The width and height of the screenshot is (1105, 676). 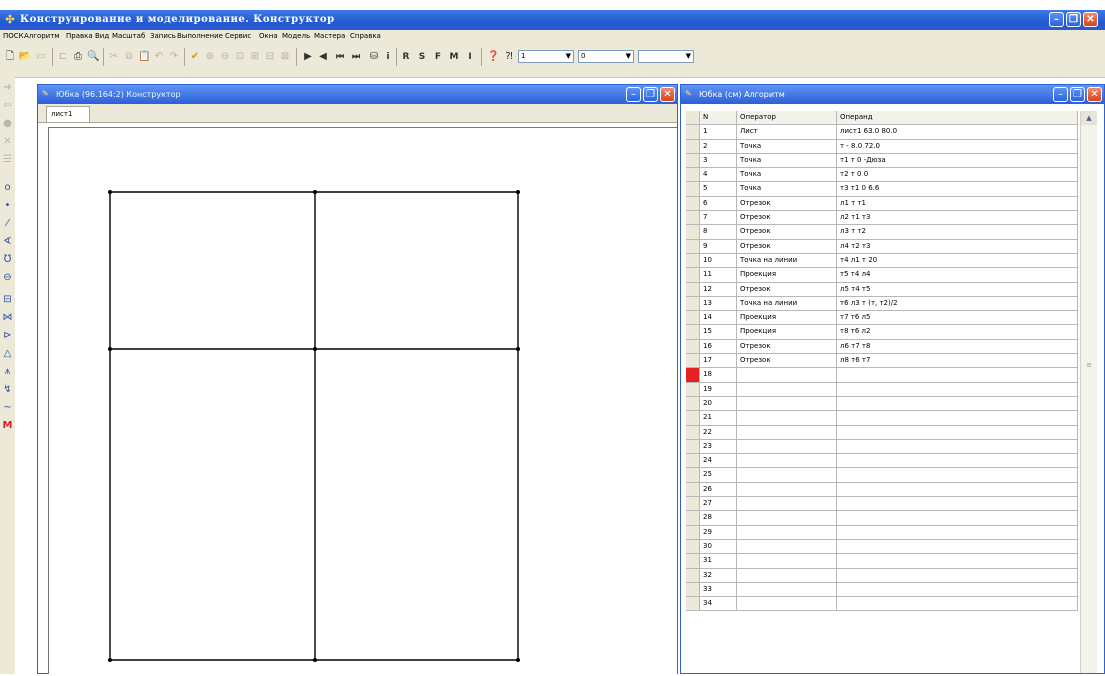 I want to click on cell-operand: т8 т6 л2, so click(x=957, y=332).